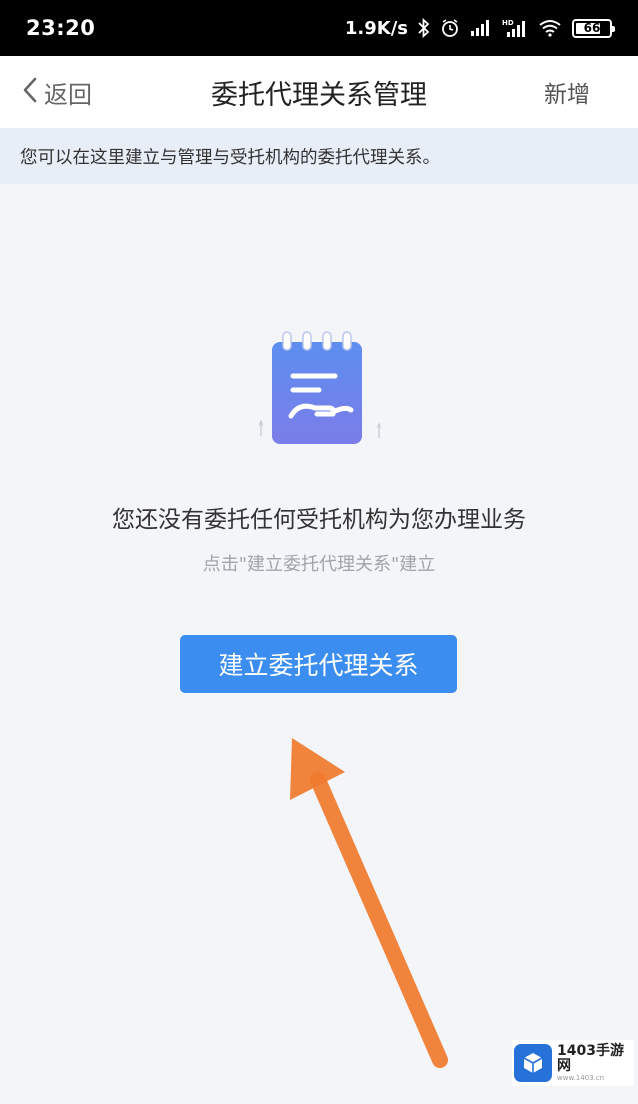 The height and width of the screenshot is (1104, 638). I want to click on status-indicators: 1.9K/s HD 66, so click(479, 28).